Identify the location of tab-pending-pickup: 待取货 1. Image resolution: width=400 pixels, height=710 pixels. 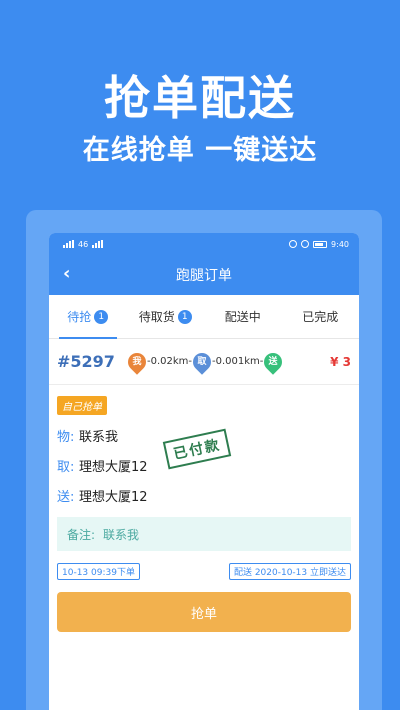
(166, 316).